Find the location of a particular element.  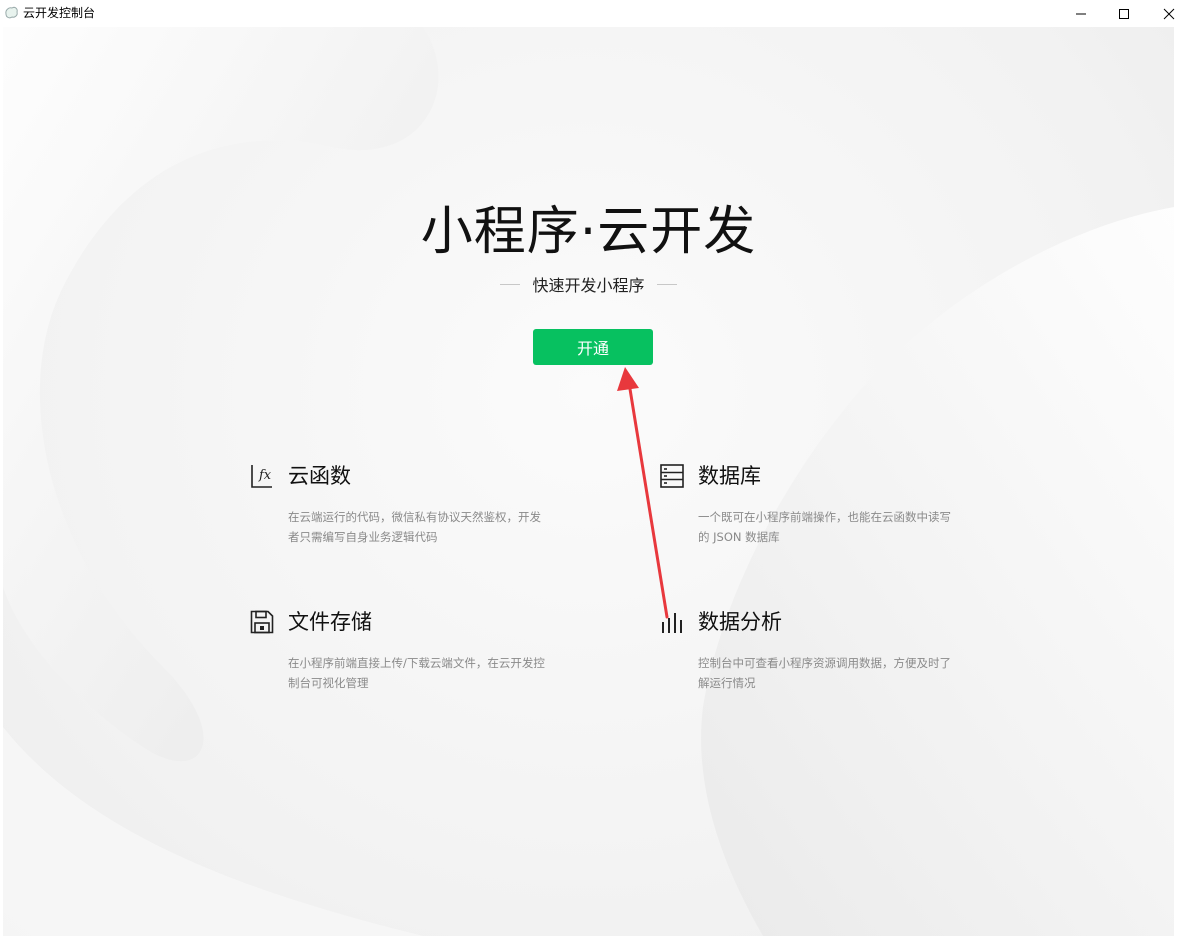

close-button is located at coordinates (1161, 13).